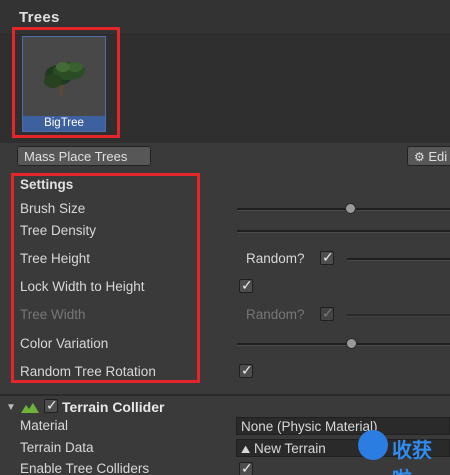  Describe the element at coordinates (246, 450) in the screenshot. I see `terrain-asset-icon: ⛰` at that location.